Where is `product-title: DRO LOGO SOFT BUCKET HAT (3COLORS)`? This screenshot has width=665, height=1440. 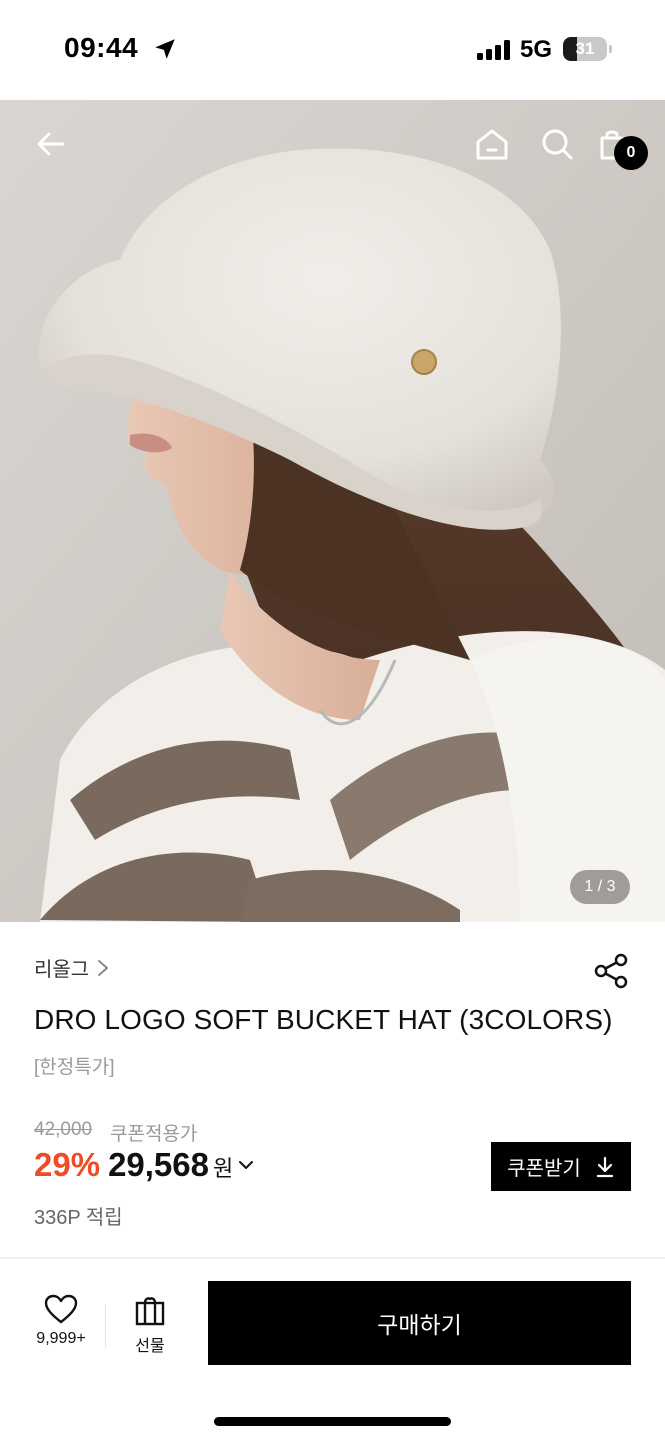 product-title: DRO LOGO SOFT BUCKET HAT (3COLORS) is located at coordinates (323, 1019).